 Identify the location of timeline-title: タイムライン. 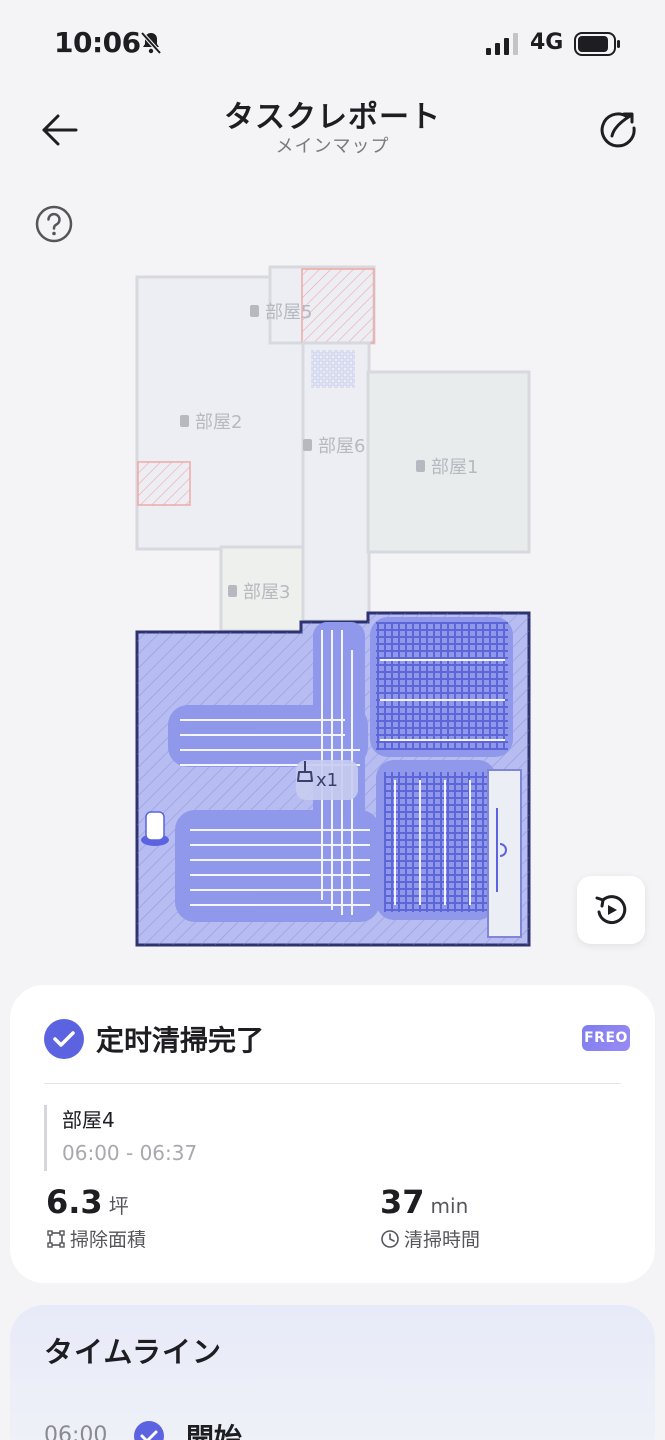
(133, 1352).